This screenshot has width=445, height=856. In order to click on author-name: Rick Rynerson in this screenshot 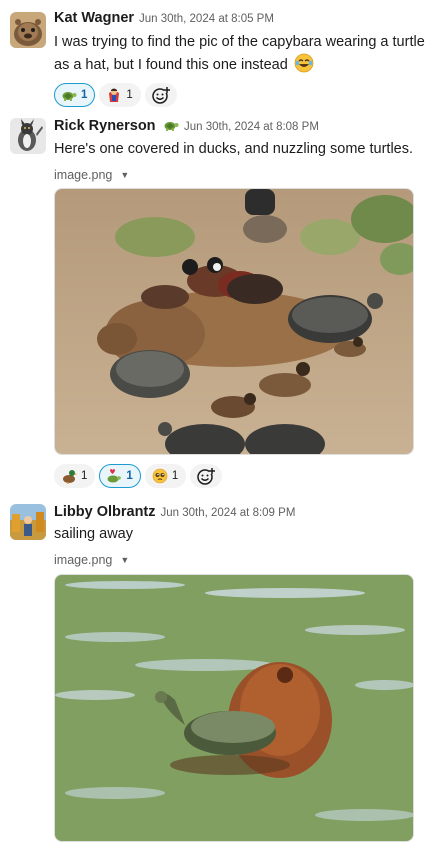, I will do `click(105, 126)`.